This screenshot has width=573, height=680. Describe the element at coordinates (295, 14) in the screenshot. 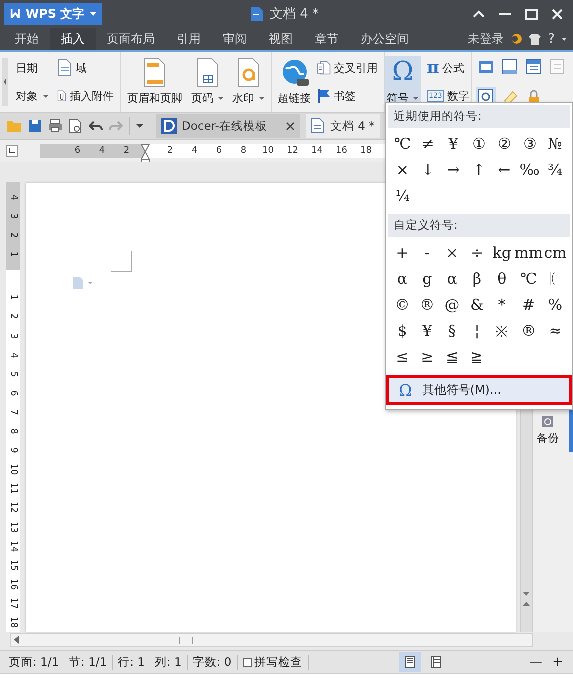

I see `window-title: 文档 4 *` at that location.